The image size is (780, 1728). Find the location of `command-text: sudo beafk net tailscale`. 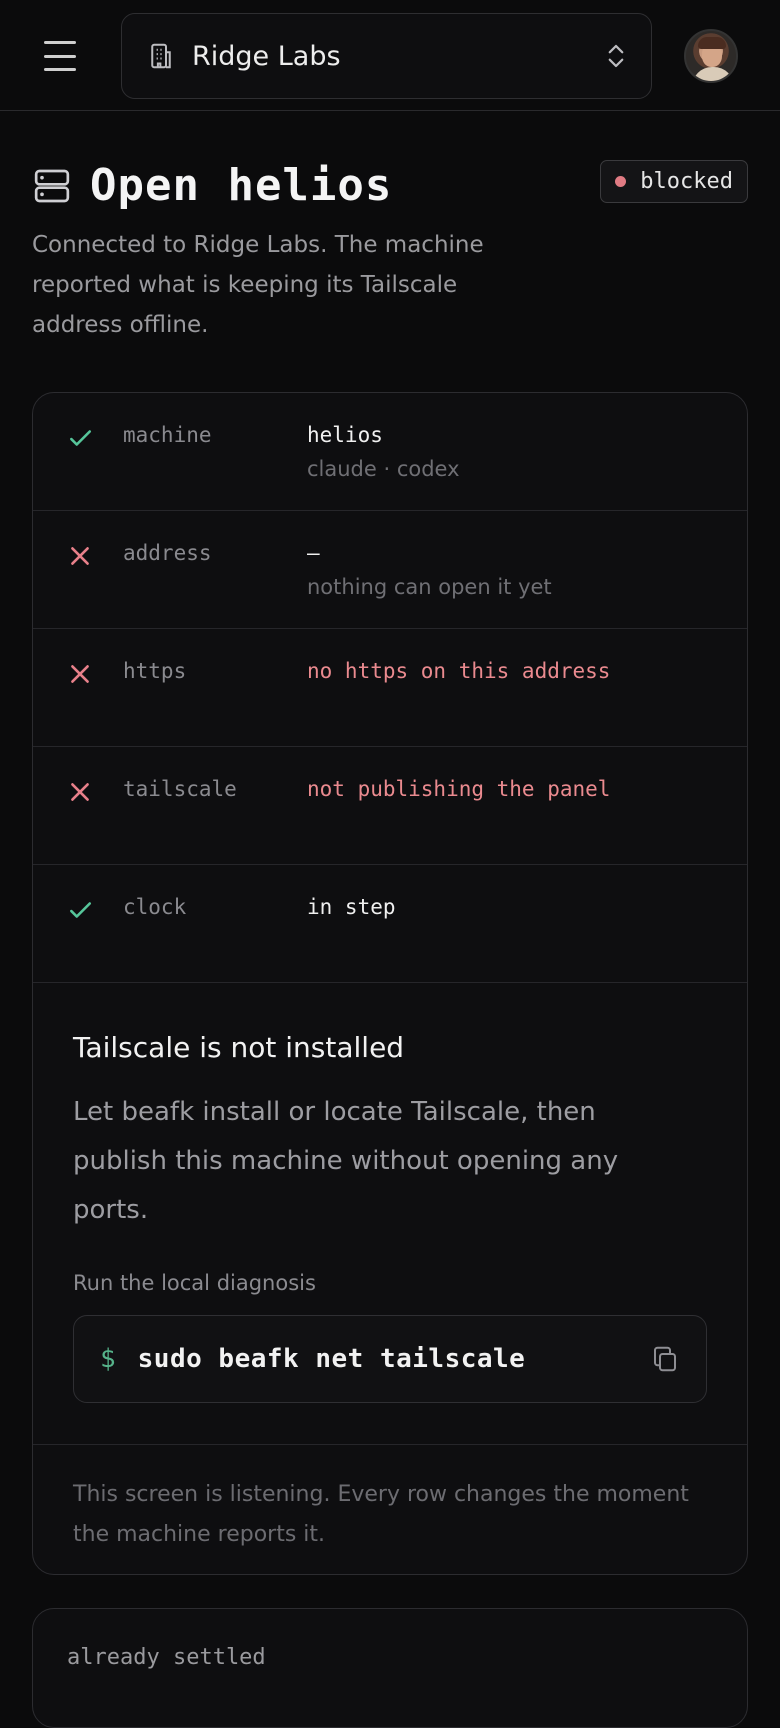

command-text: sudo beafk net tailscale is located at coordinates (394, 1359).